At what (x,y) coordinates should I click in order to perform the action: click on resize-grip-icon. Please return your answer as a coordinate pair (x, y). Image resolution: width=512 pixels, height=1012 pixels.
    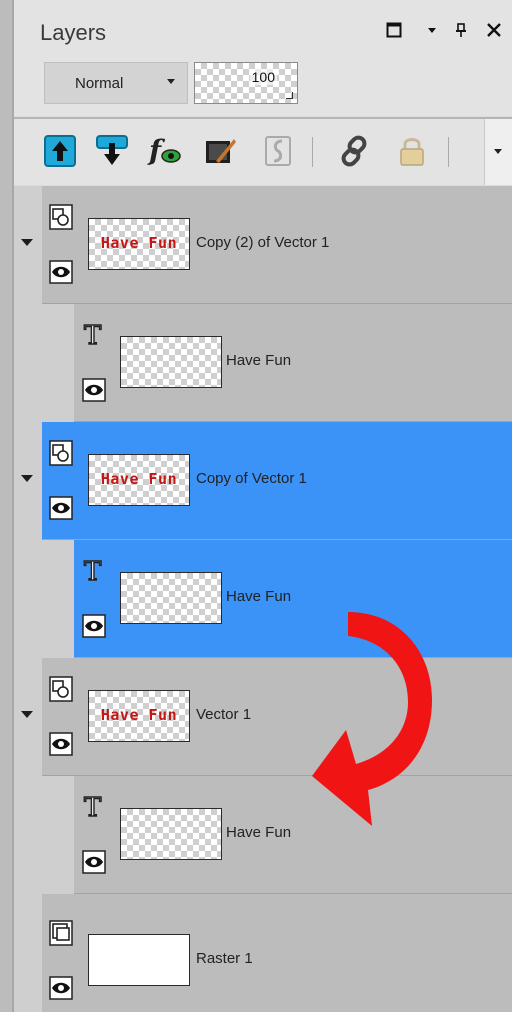
    Looking at the image, I should click on (289, 95).